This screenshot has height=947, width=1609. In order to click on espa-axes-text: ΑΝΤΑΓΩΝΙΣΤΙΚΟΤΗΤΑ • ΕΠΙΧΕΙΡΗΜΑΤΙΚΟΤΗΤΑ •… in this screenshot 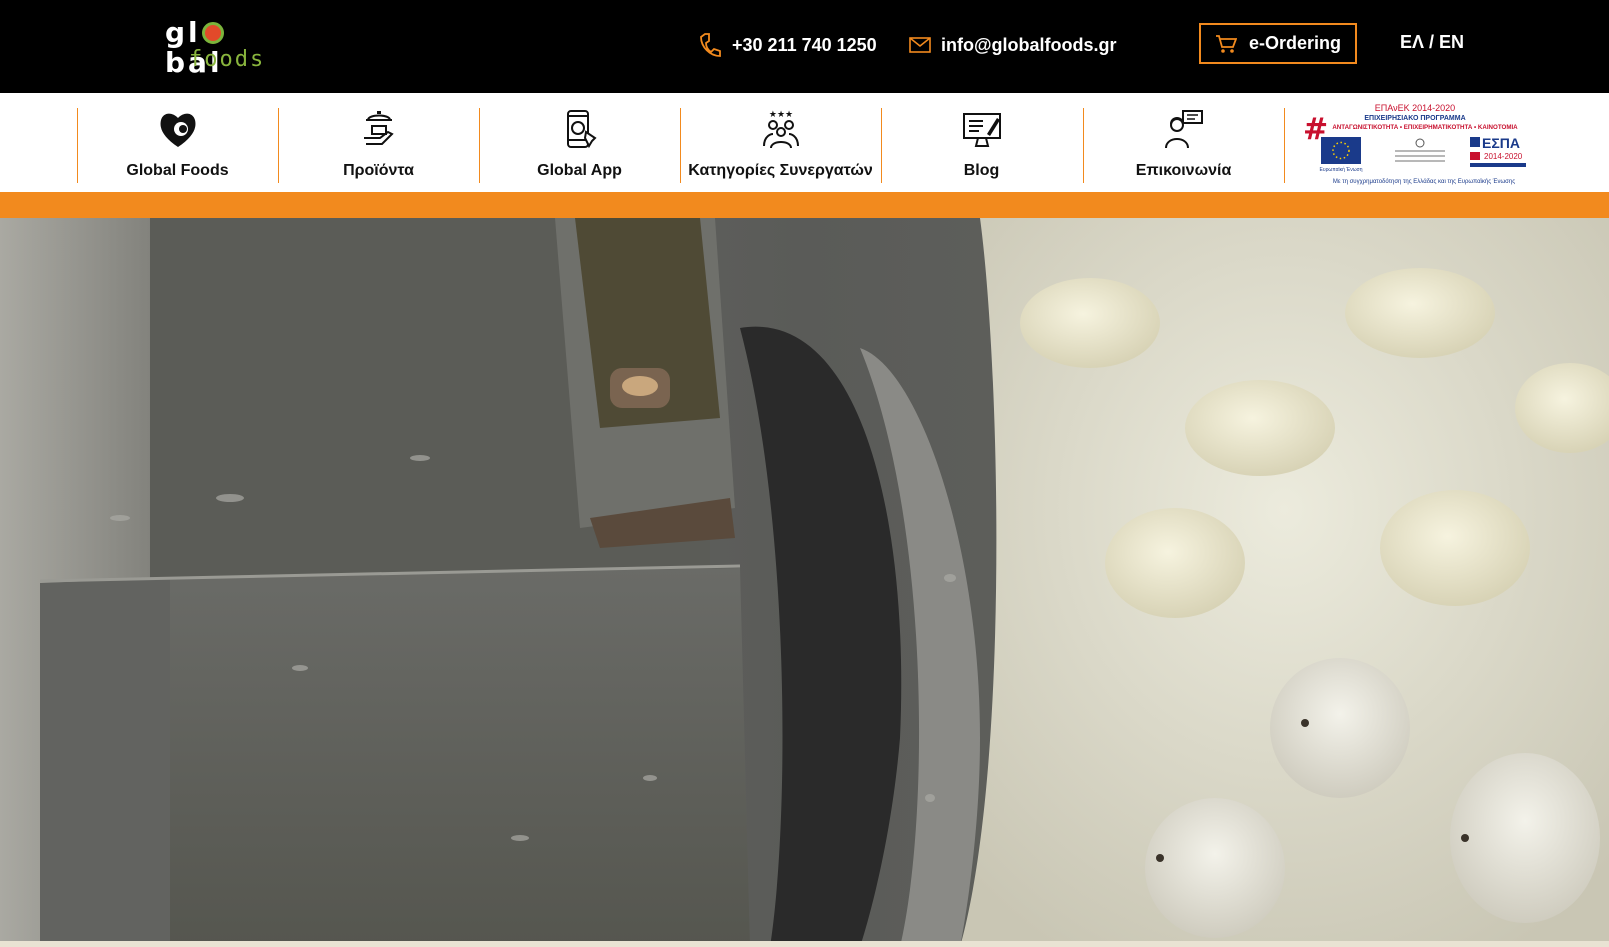, I will do `click(1425, 127)`.